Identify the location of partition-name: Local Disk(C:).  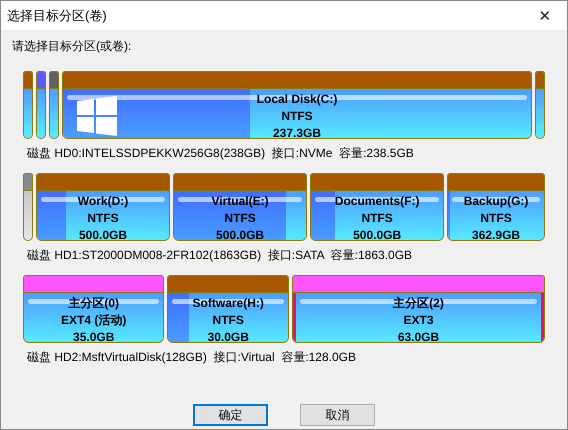
(297, 99).